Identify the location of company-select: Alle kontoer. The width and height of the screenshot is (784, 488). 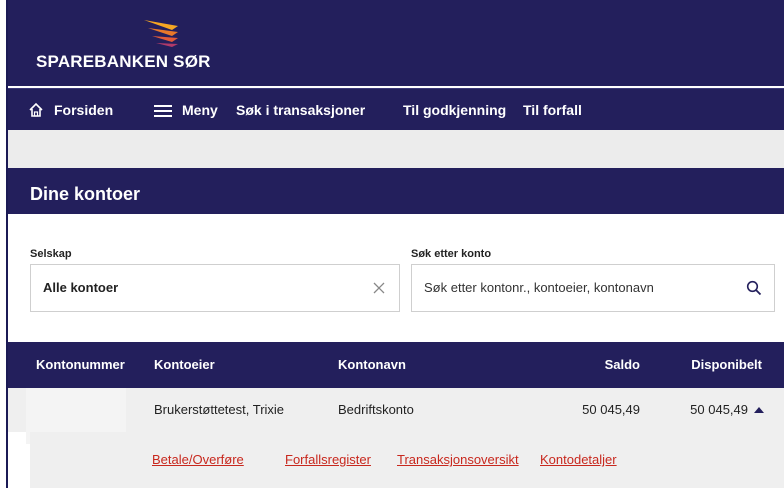
(215, 288).